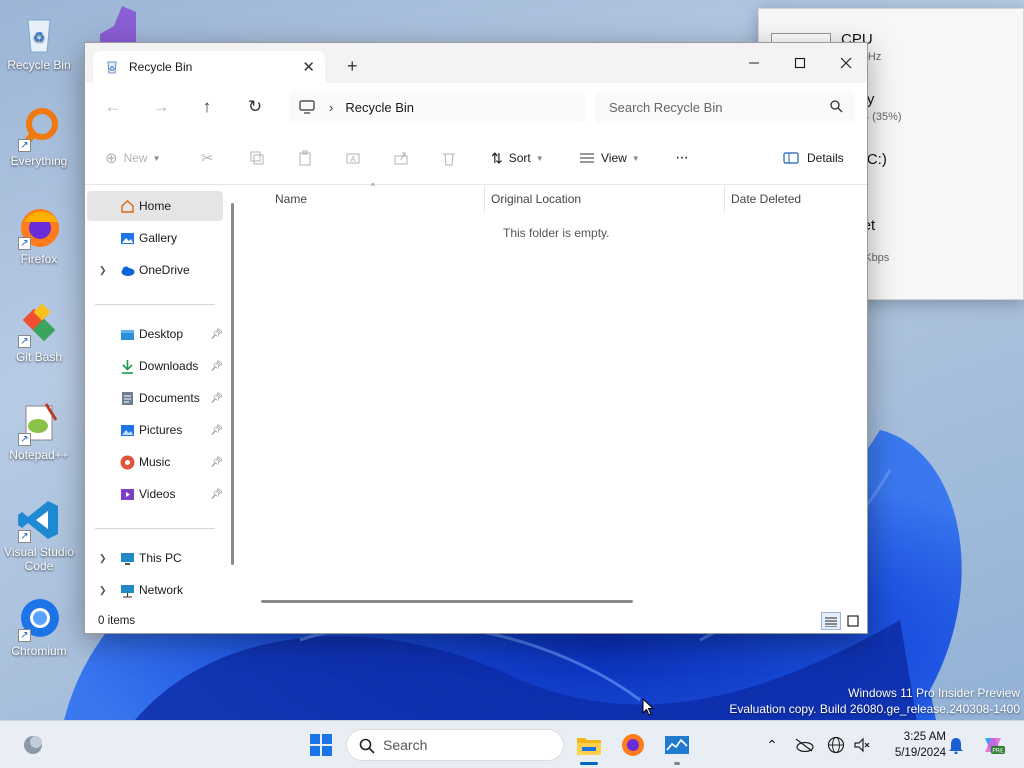  Describe the element at coordinates (772, 745) in the screenshot. I see `show-hidden-icons-button: ⌃` at that location.